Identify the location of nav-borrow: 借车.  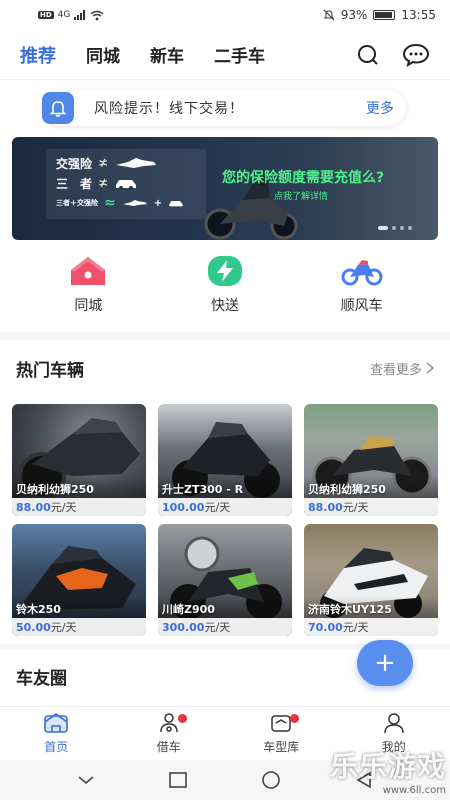
(169, 733).